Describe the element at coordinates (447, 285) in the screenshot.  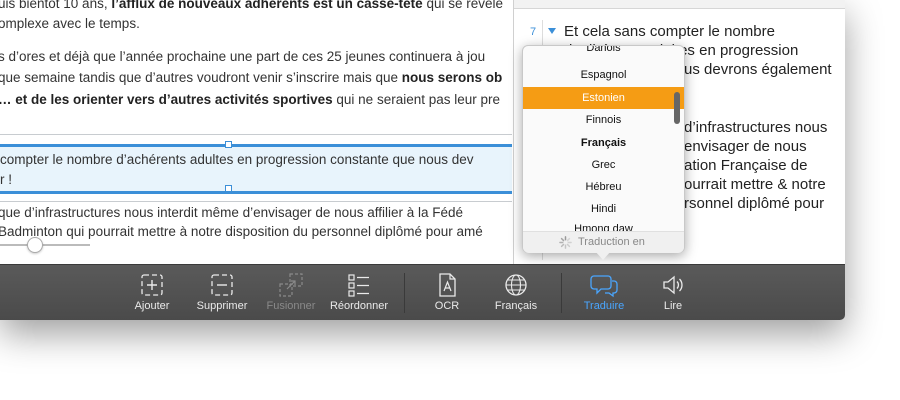
I see `ocr-icon` at that location.